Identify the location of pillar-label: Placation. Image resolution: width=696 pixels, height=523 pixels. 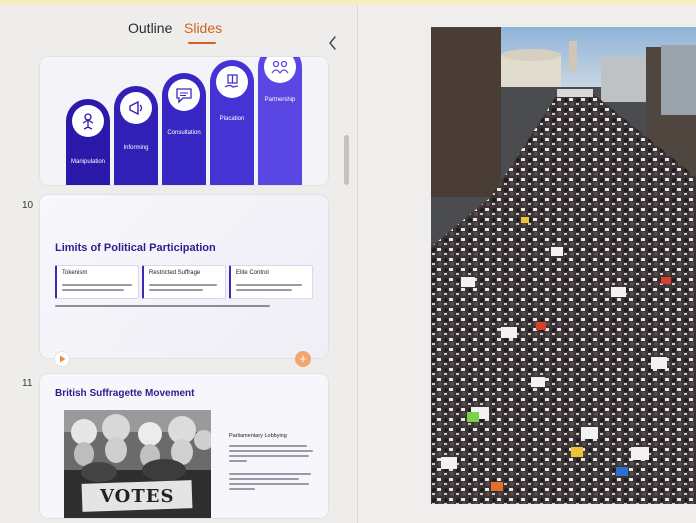
(232, 119).